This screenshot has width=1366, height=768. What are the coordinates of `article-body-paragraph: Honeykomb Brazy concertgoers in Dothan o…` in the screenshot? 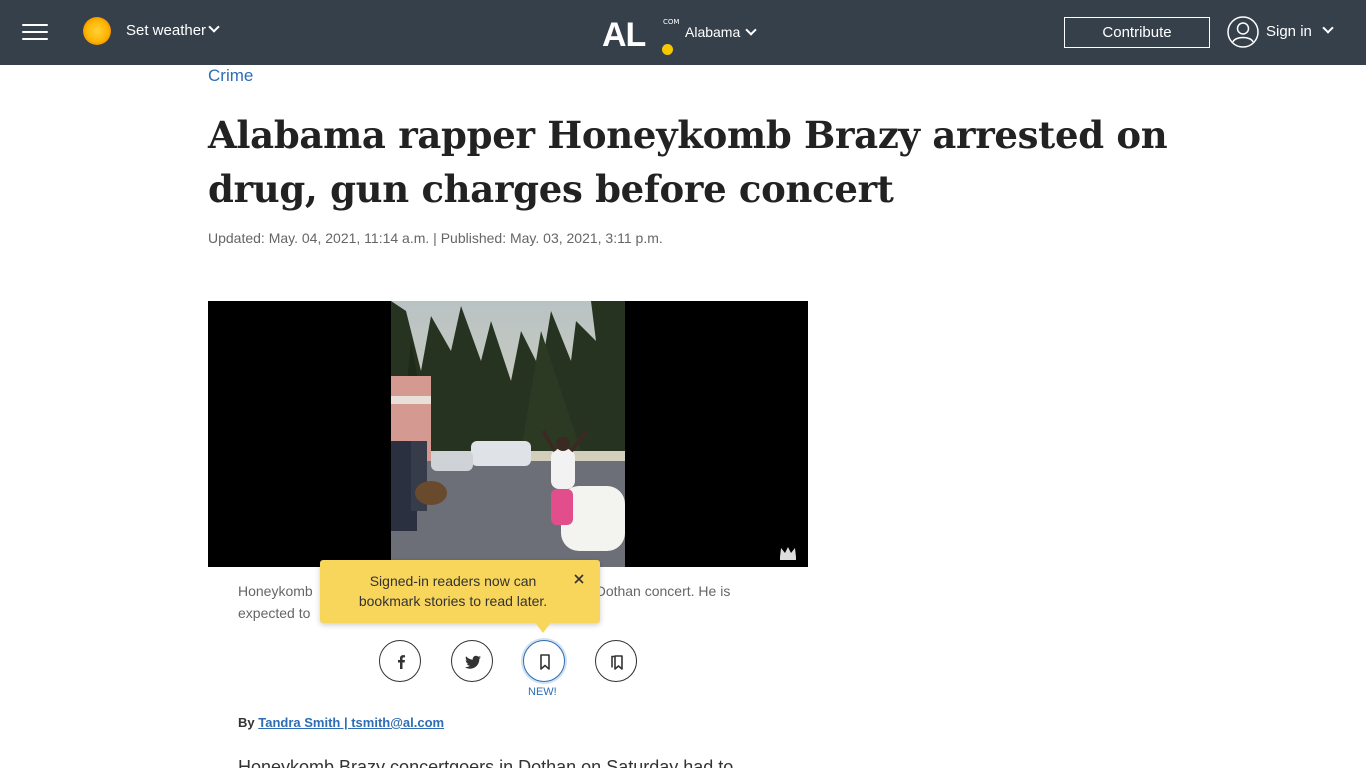 It's located at (486, 762).